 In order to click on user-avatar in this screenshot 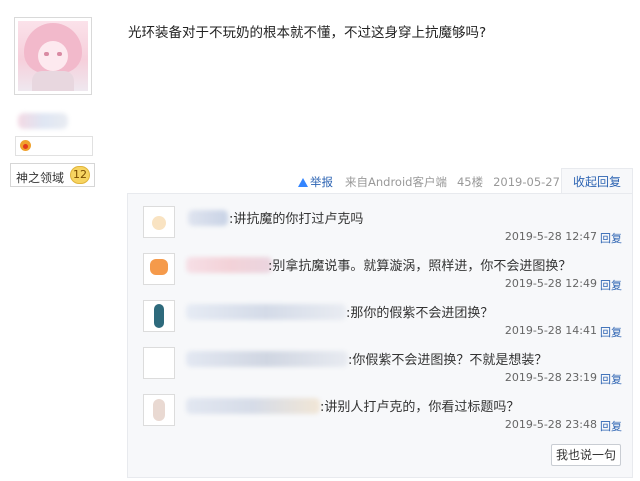, I will do `click(53, 56)`.